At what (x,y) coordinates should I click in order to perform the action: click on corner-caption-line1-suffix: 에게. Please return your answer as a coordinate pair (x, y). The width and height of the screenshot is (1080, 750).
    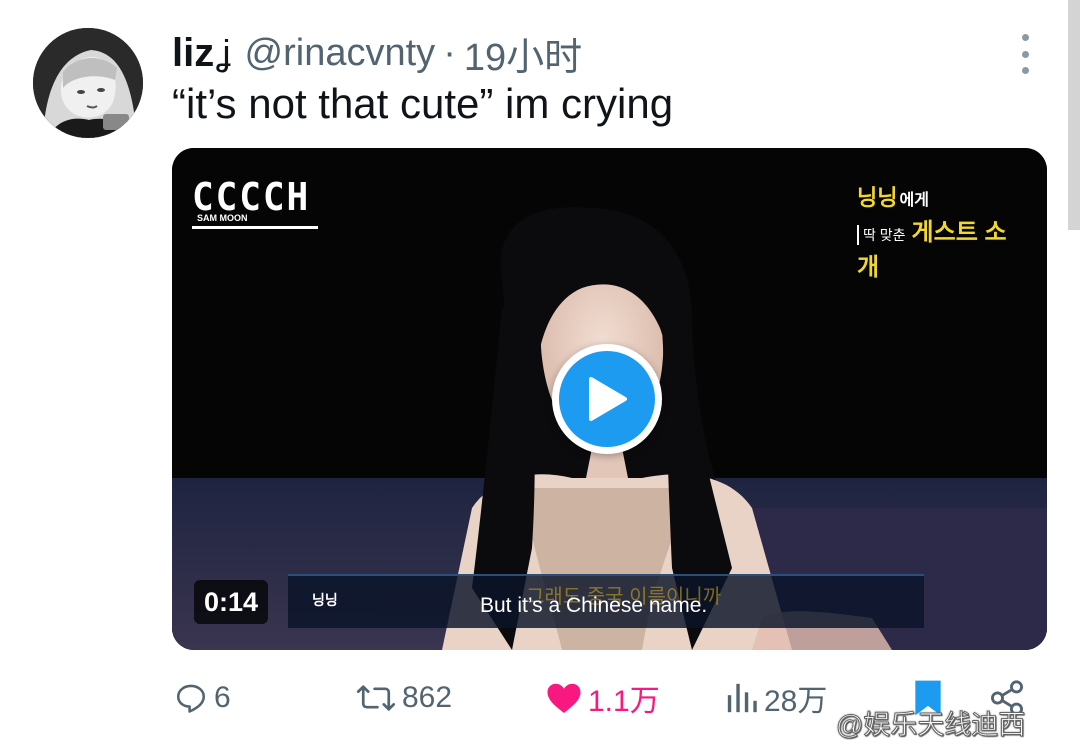
    Looking at the image, I should click on (914, 200).